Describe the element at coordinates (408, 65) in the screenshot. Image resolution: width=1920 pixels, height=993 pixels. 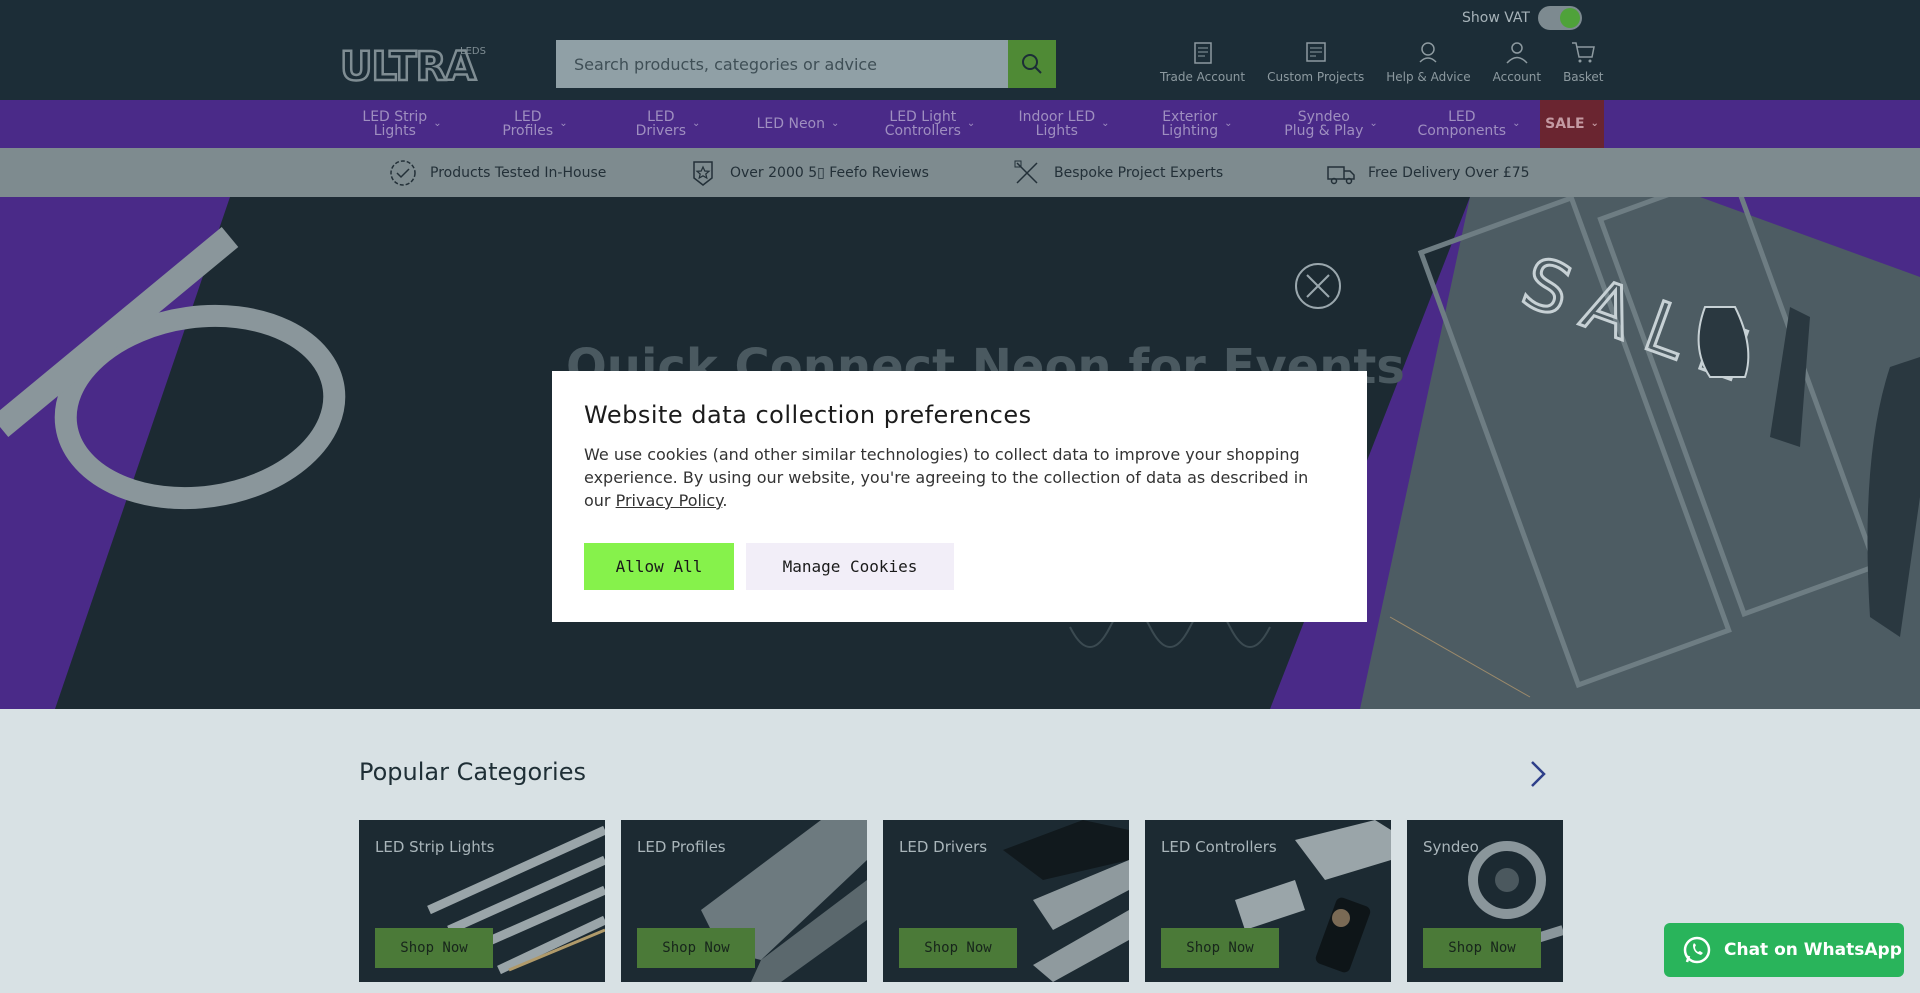
I see `logo-text: ULTRA` at that location.